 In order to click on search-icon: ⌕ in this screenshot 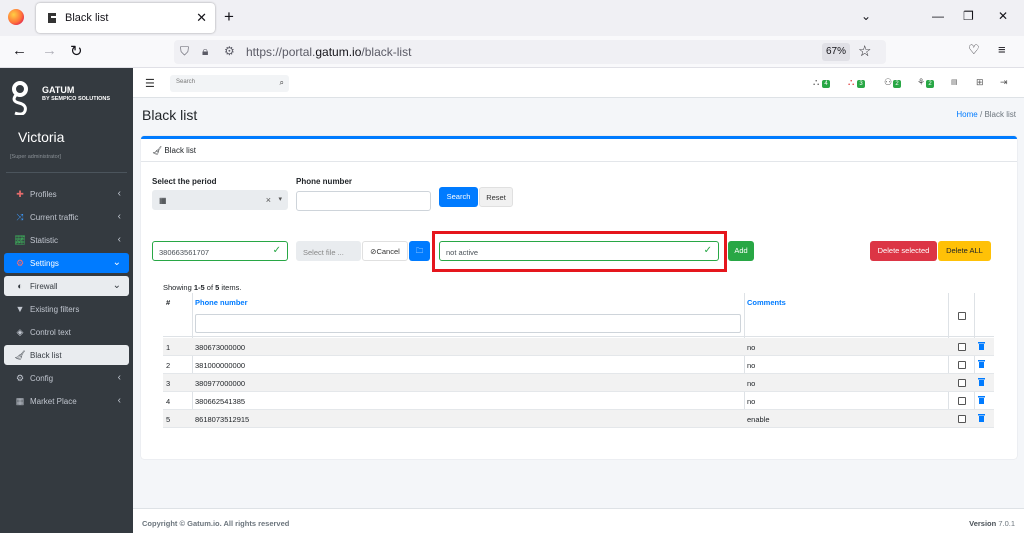, I will do `click(282, 83)`.